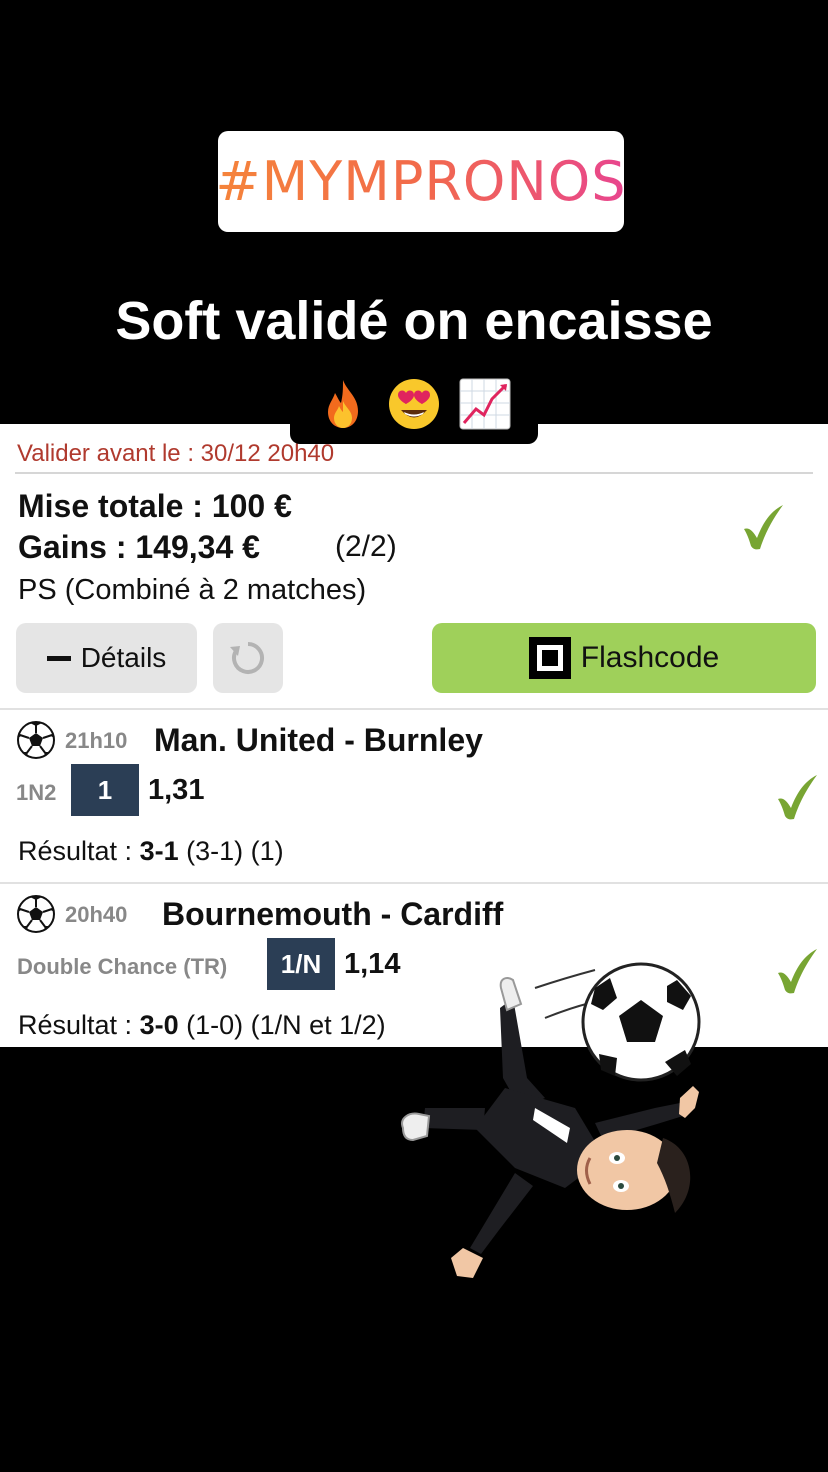 The image size is (828, 1472). What do you see at coordinates (485, 404) in the screenshot?
I see `chart-increasing-emoji` at bounding box center [485, 404].